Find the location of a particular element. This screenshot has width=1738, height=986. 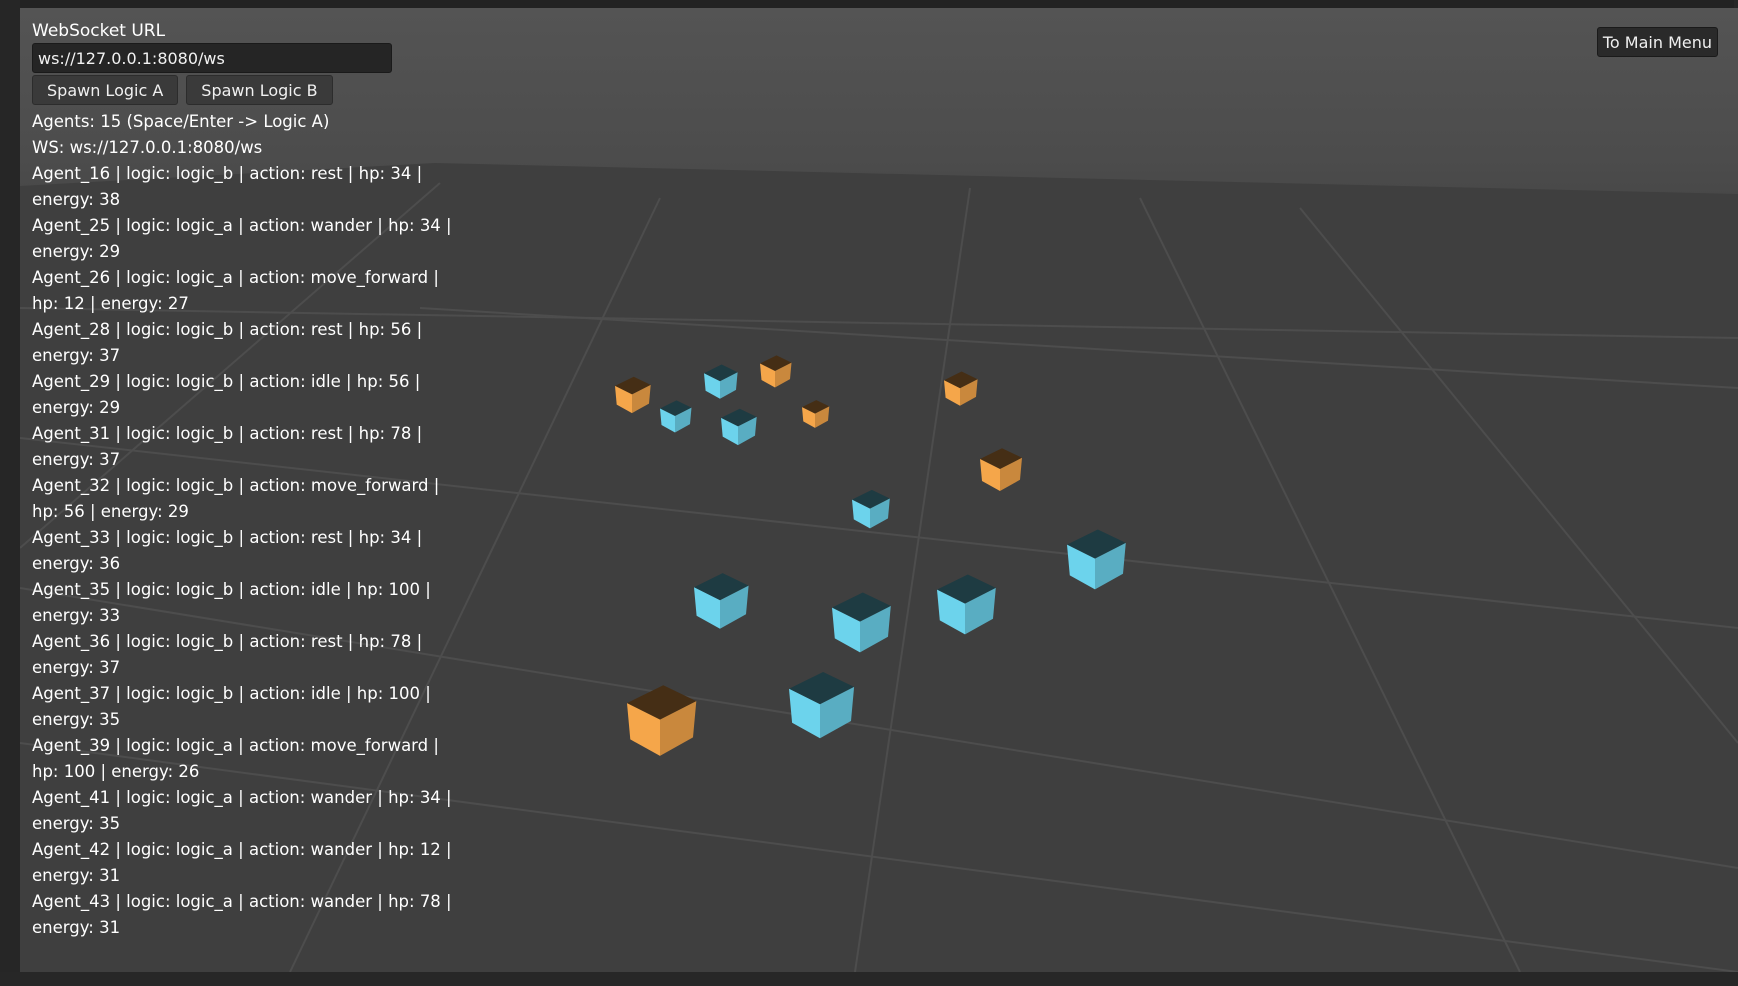

editor-left-panel-edge is located at coordinates (10, 493).